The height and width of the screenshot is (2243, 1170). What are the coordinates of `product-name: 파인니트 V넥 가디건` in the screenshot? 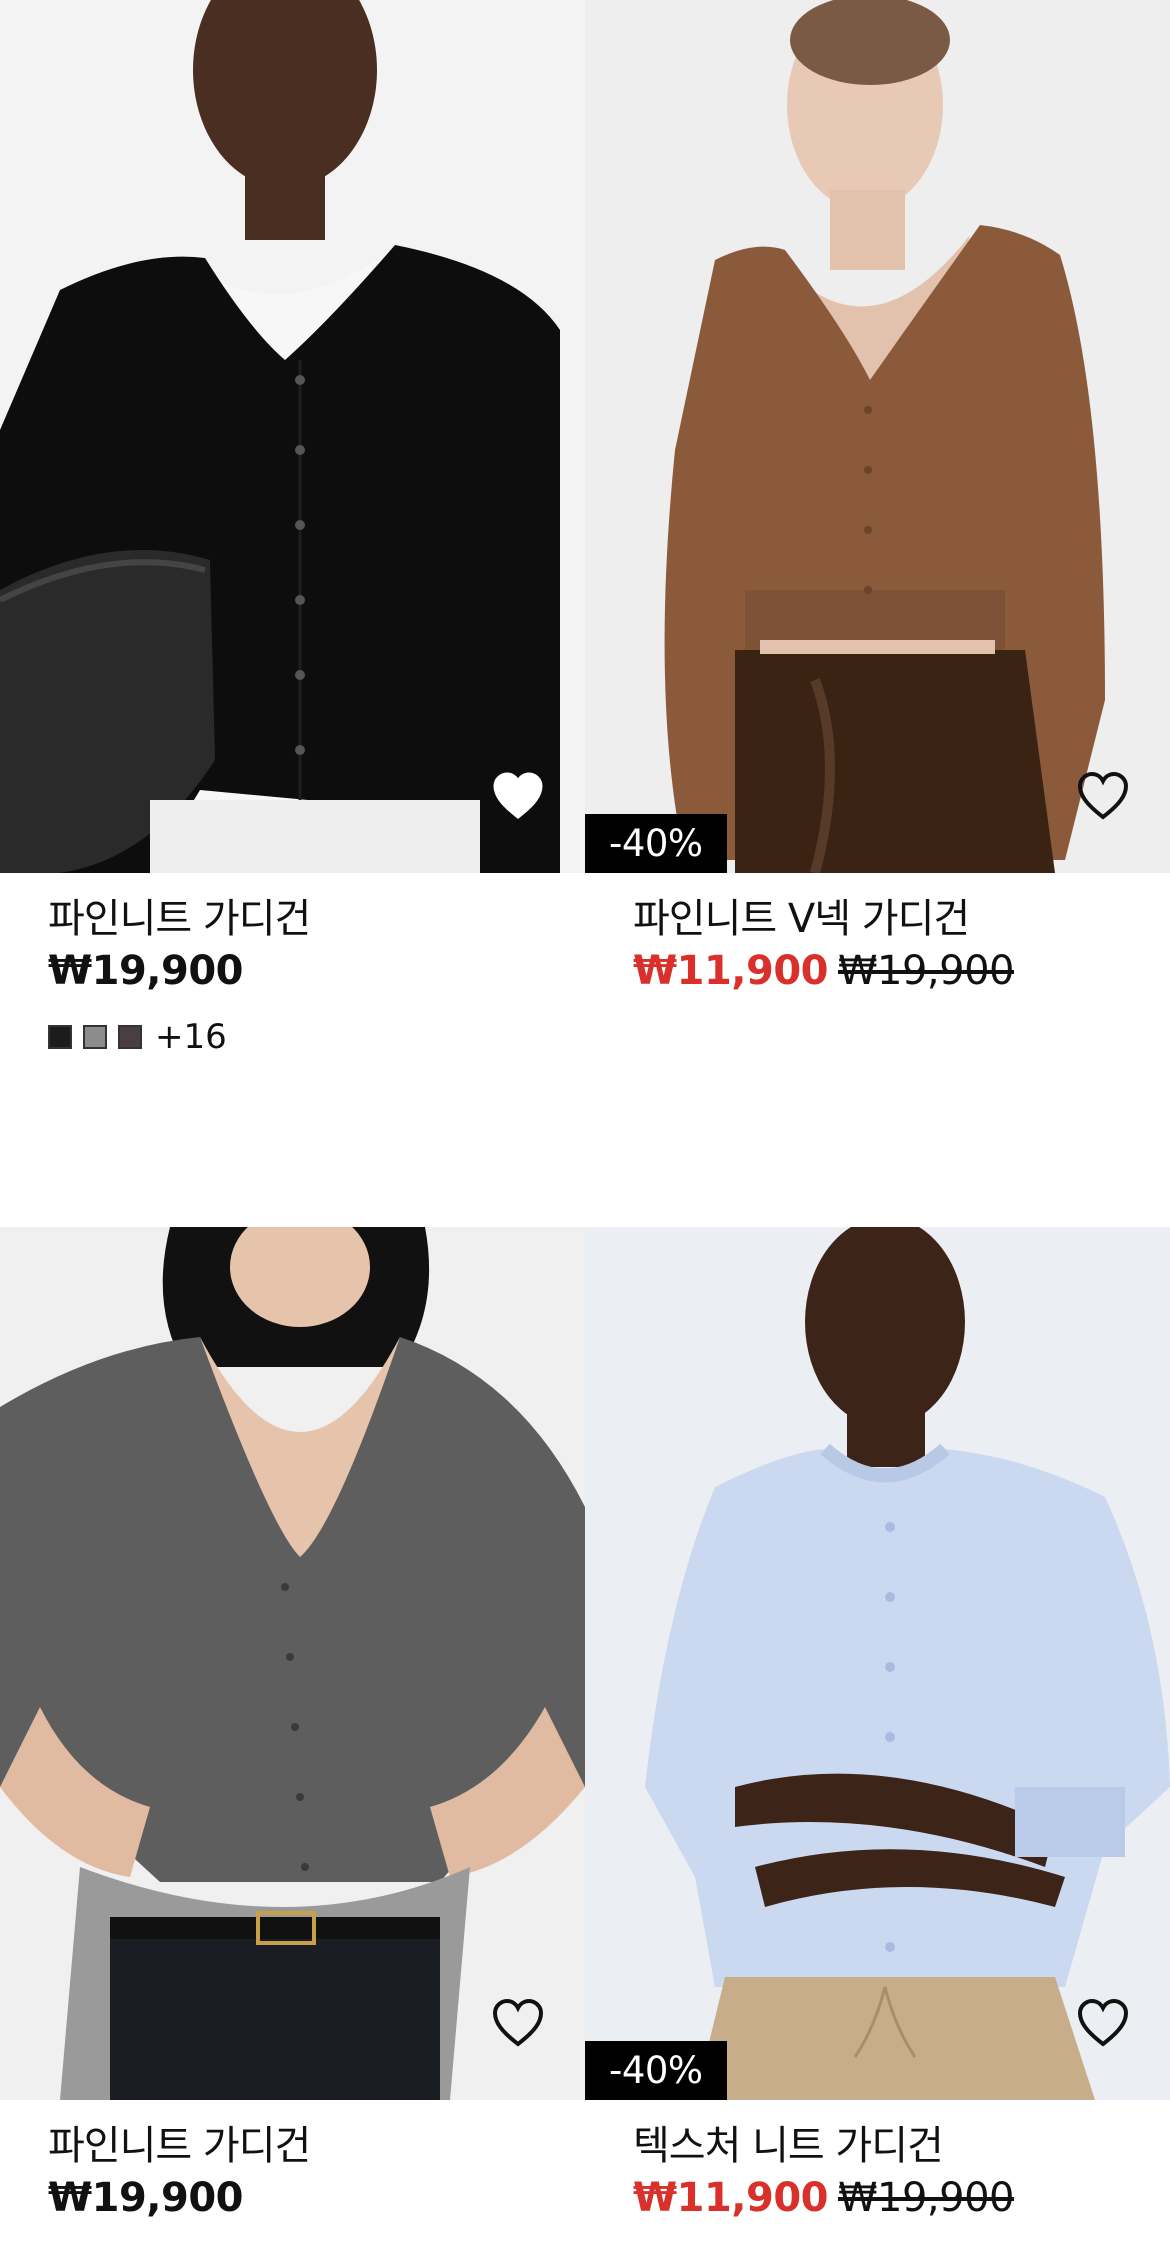 It's located at (823, 919).